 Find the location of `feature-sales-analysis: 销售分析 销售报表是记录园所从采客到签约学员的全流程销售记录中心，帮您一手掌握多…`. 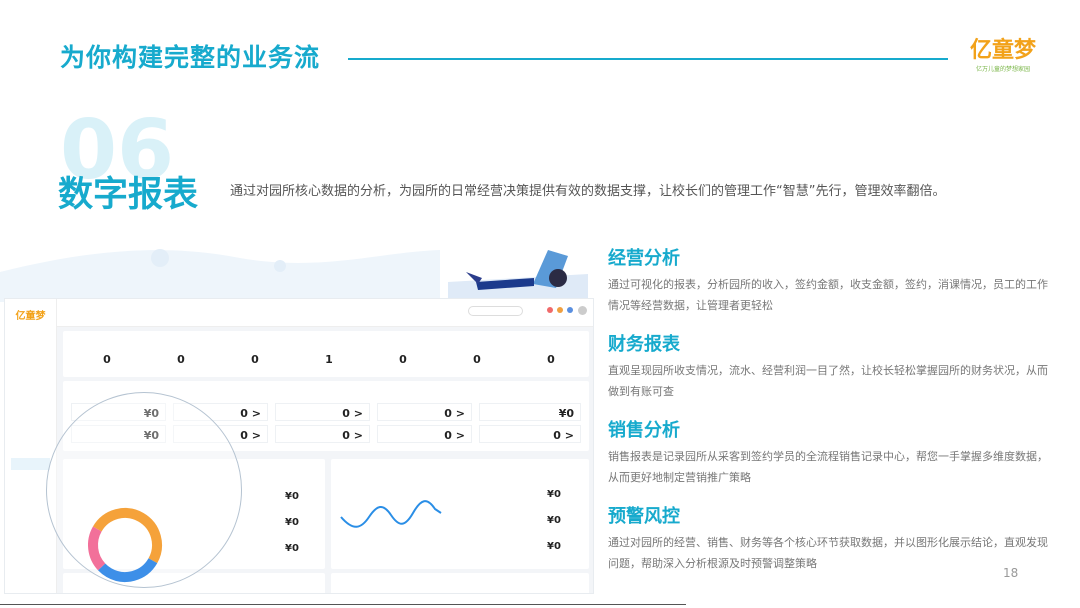

feature-sales-analysis: 销售分析 销售报表是记录园所从采客到签约学员的全流程销售记录中心，帮您一手掌握多… is located at coordinates (828, 452).